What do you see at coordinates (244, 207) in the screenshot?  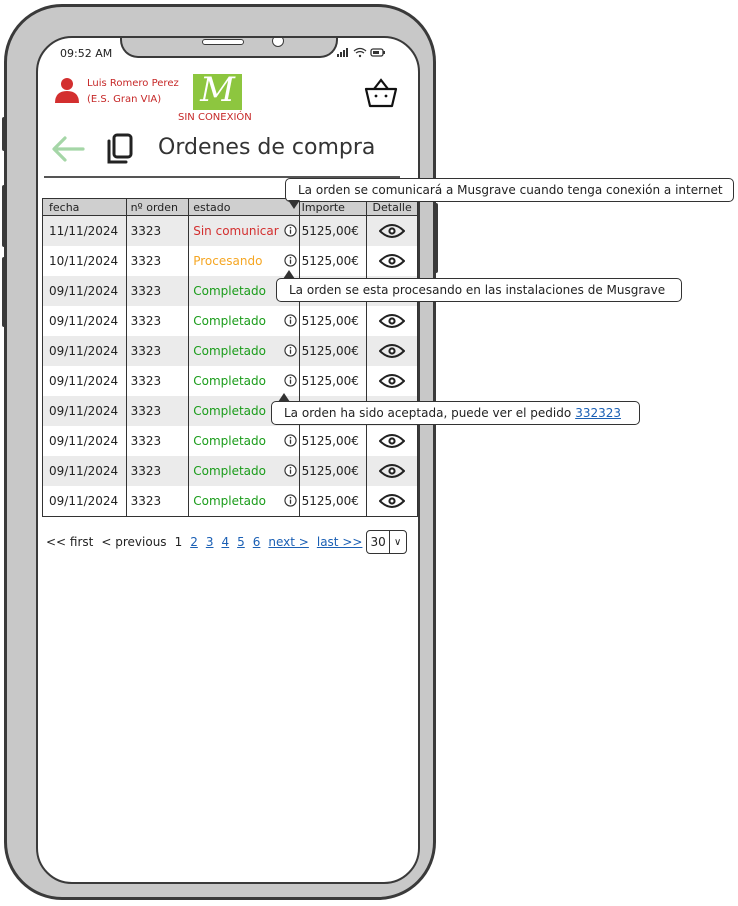 I see `col-estado: estado` at bounding box center [244, 207].